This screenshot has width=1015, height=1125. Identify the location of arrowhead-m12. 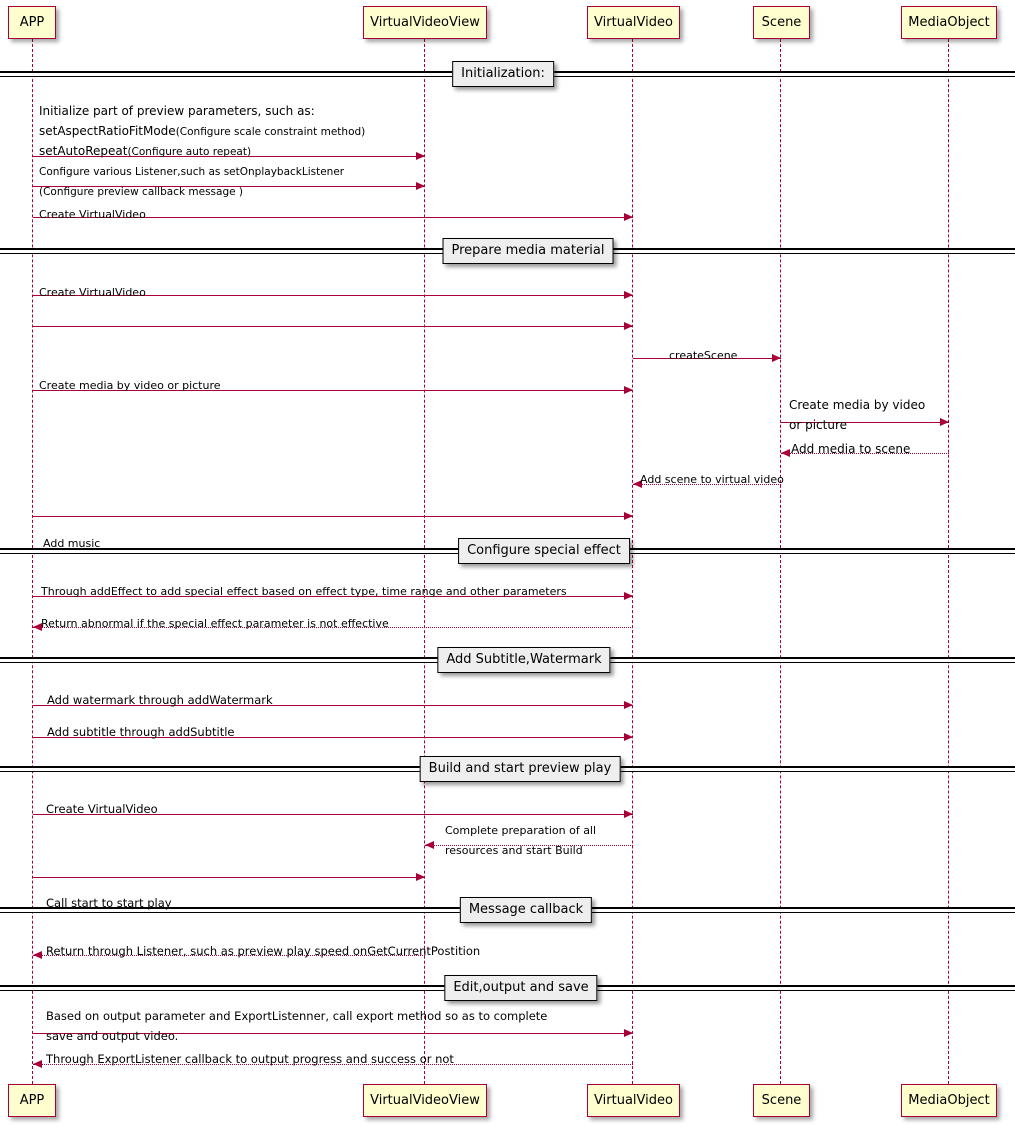
(628, 596).